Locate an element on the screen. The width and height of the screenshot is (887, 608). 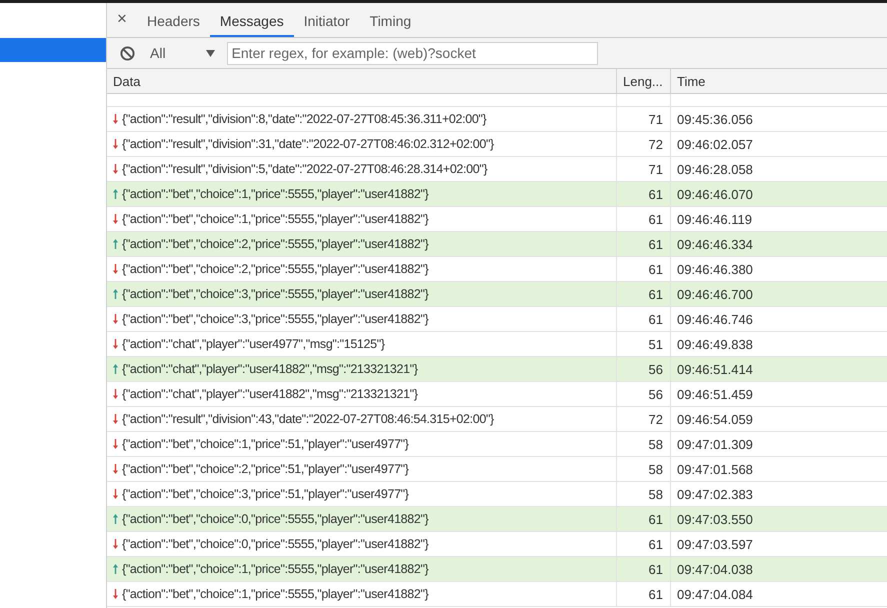
received-message-row: {"action":"chat","player":"user41882","msg":"213321321"} 56 09:46:51.459 is located at coordinates (497, 394).